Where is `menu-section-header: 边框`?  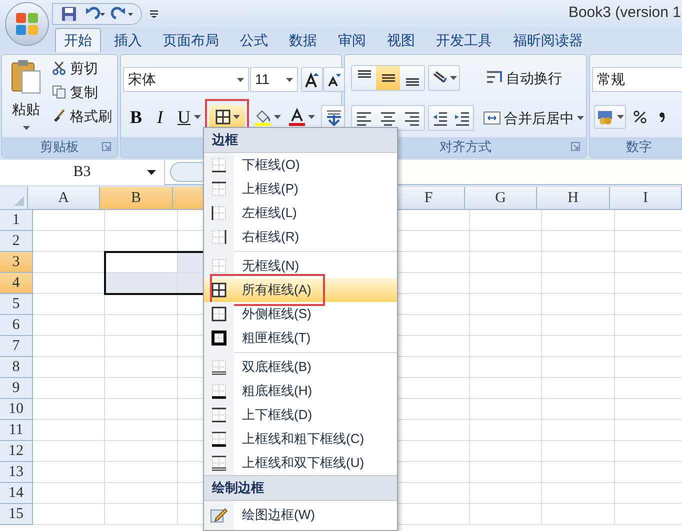 menu-section-header: 边框 is located at coordinates (300, 140).